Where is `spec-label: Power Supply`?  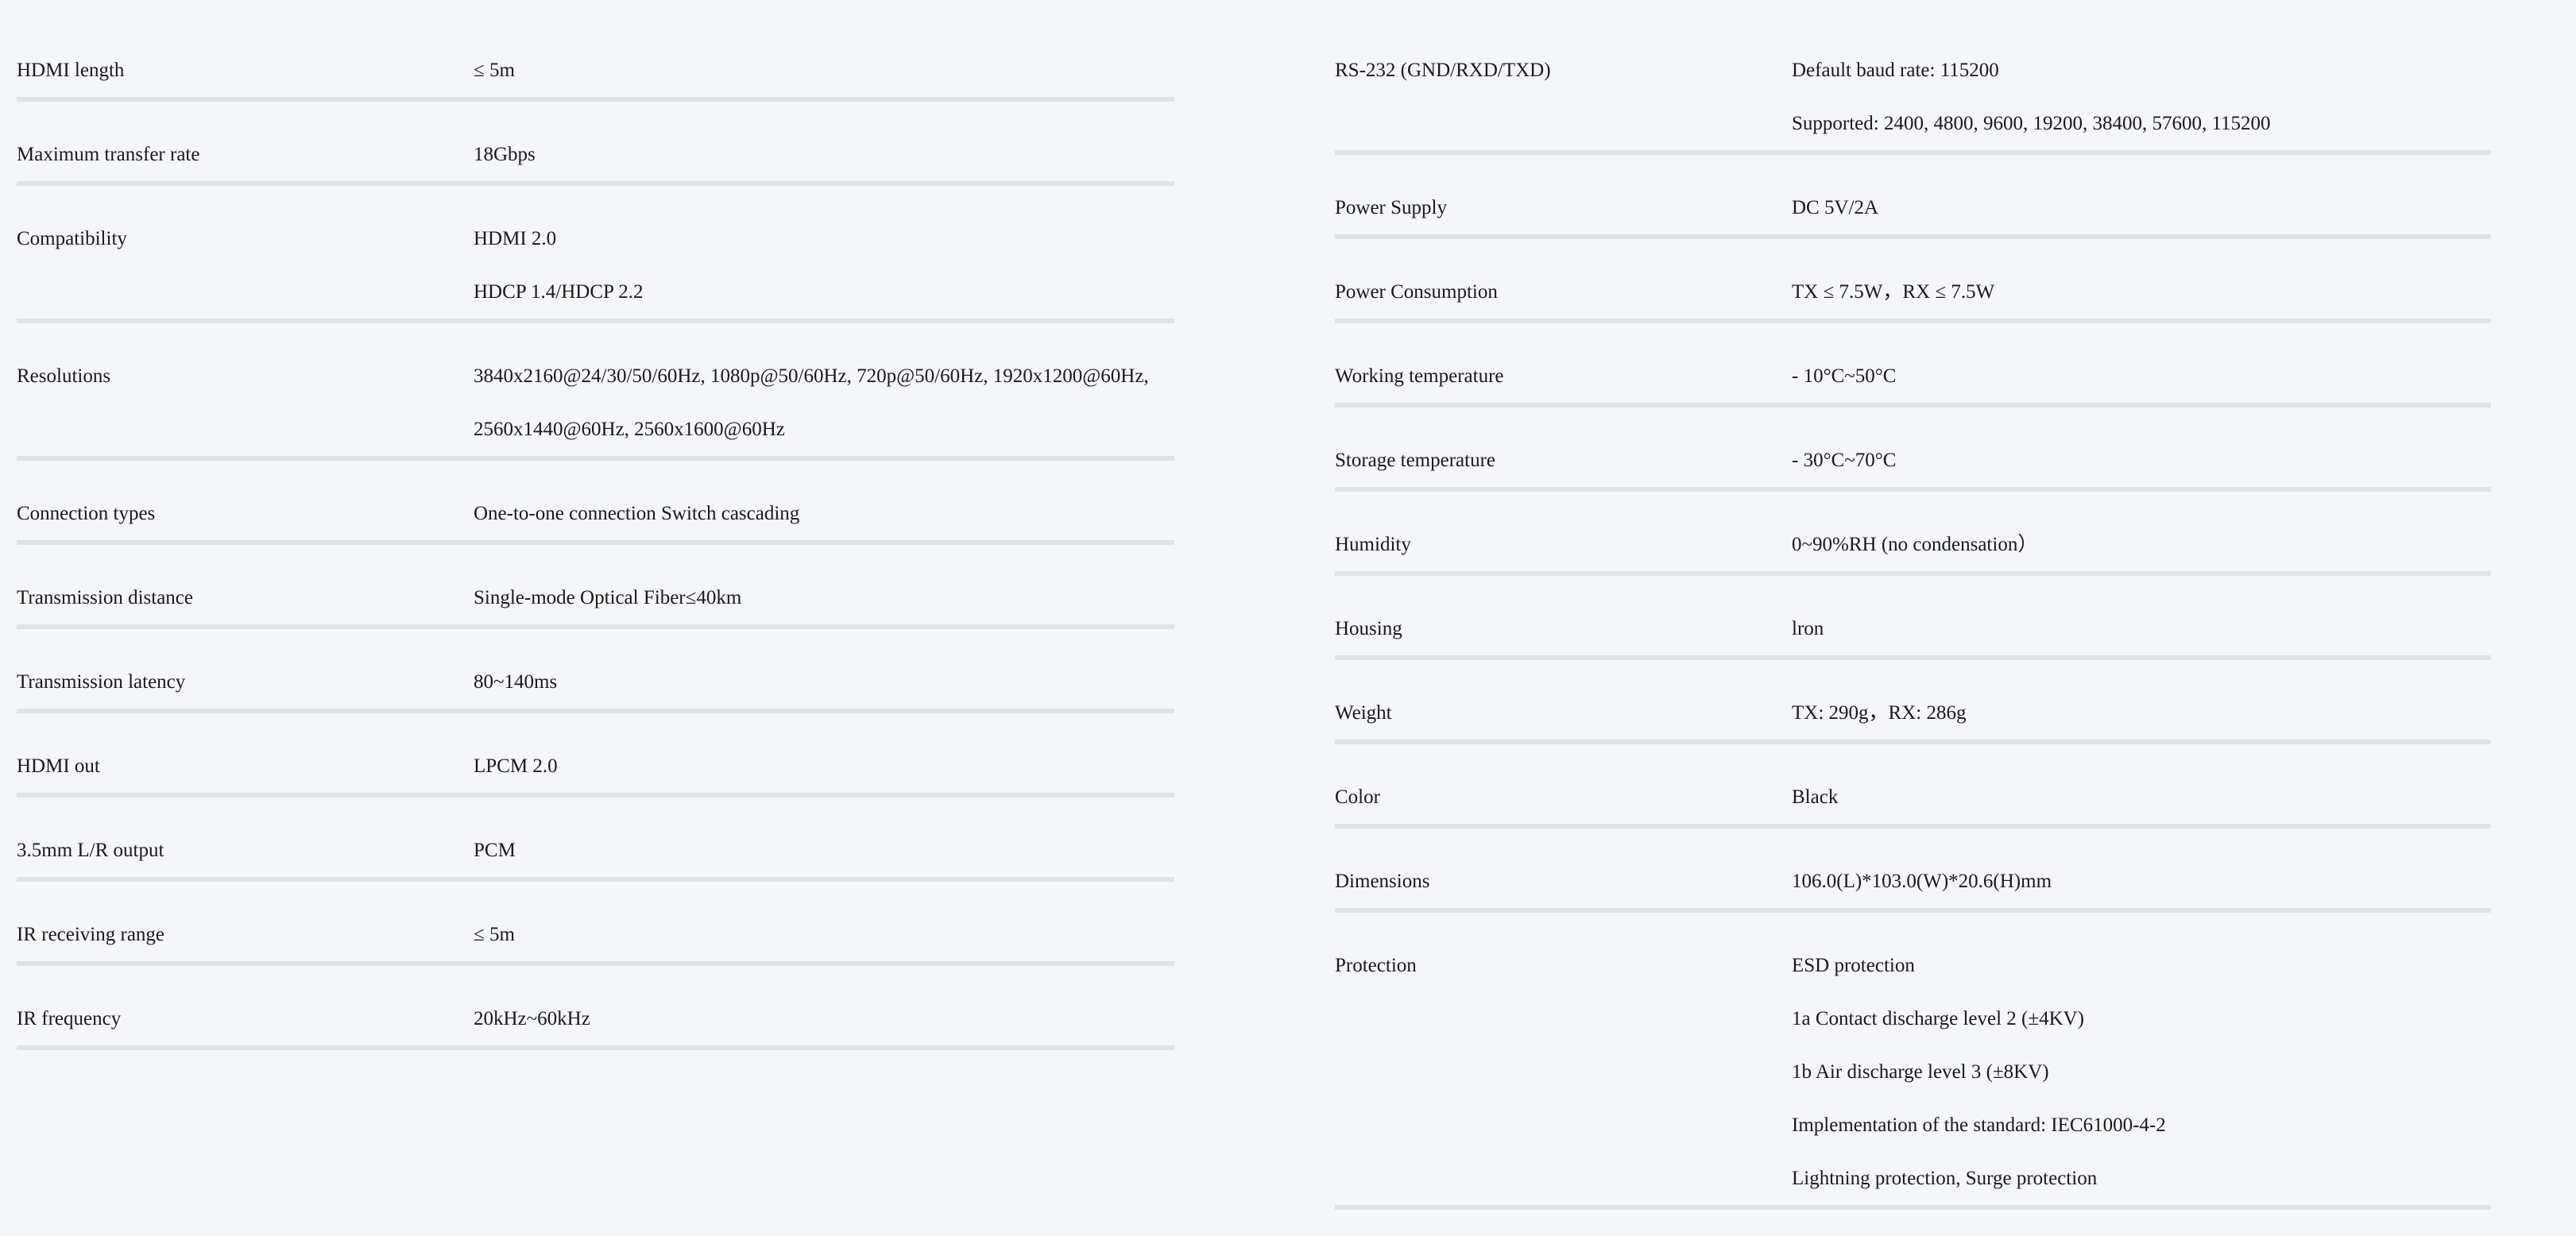 spec-label: Power Supply is located at coordinates (1391, 207).